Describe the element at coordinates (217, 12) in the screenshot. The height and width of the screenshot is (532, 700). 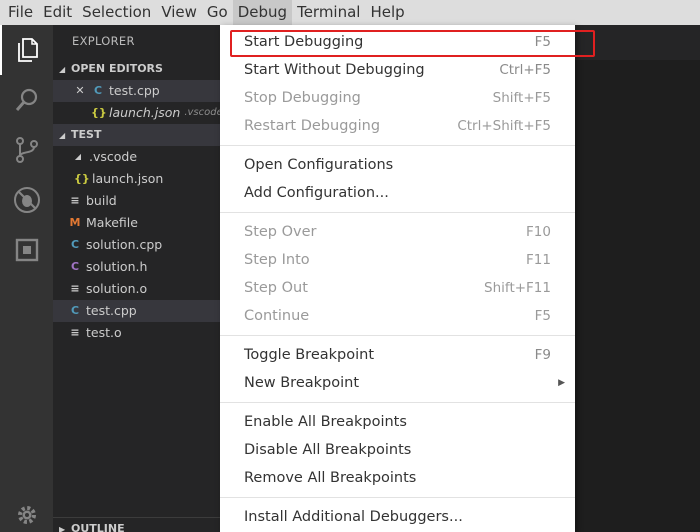
I see `menu-go: Go` at that location.